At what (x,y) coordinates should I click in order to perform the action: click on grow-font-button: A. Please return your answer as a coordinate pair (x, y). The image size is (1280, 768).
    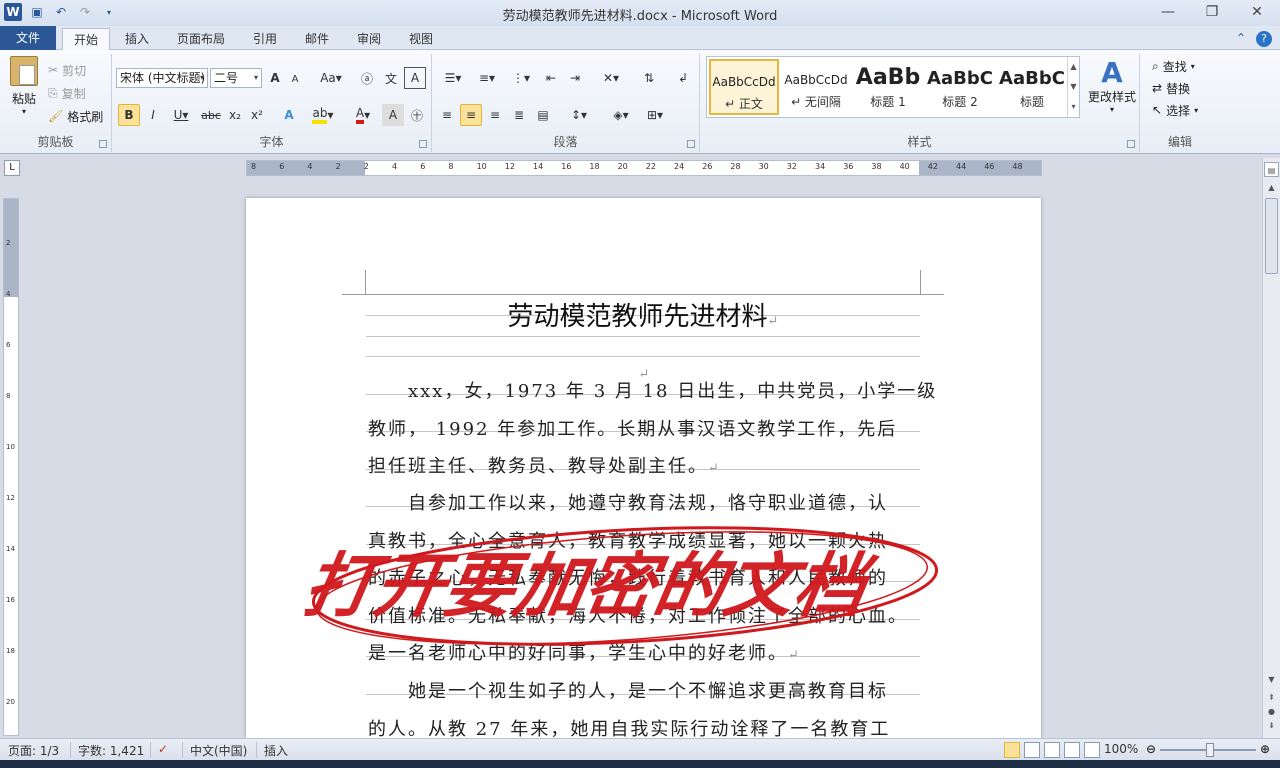
    Looking at the image, I should click on (275, 78).